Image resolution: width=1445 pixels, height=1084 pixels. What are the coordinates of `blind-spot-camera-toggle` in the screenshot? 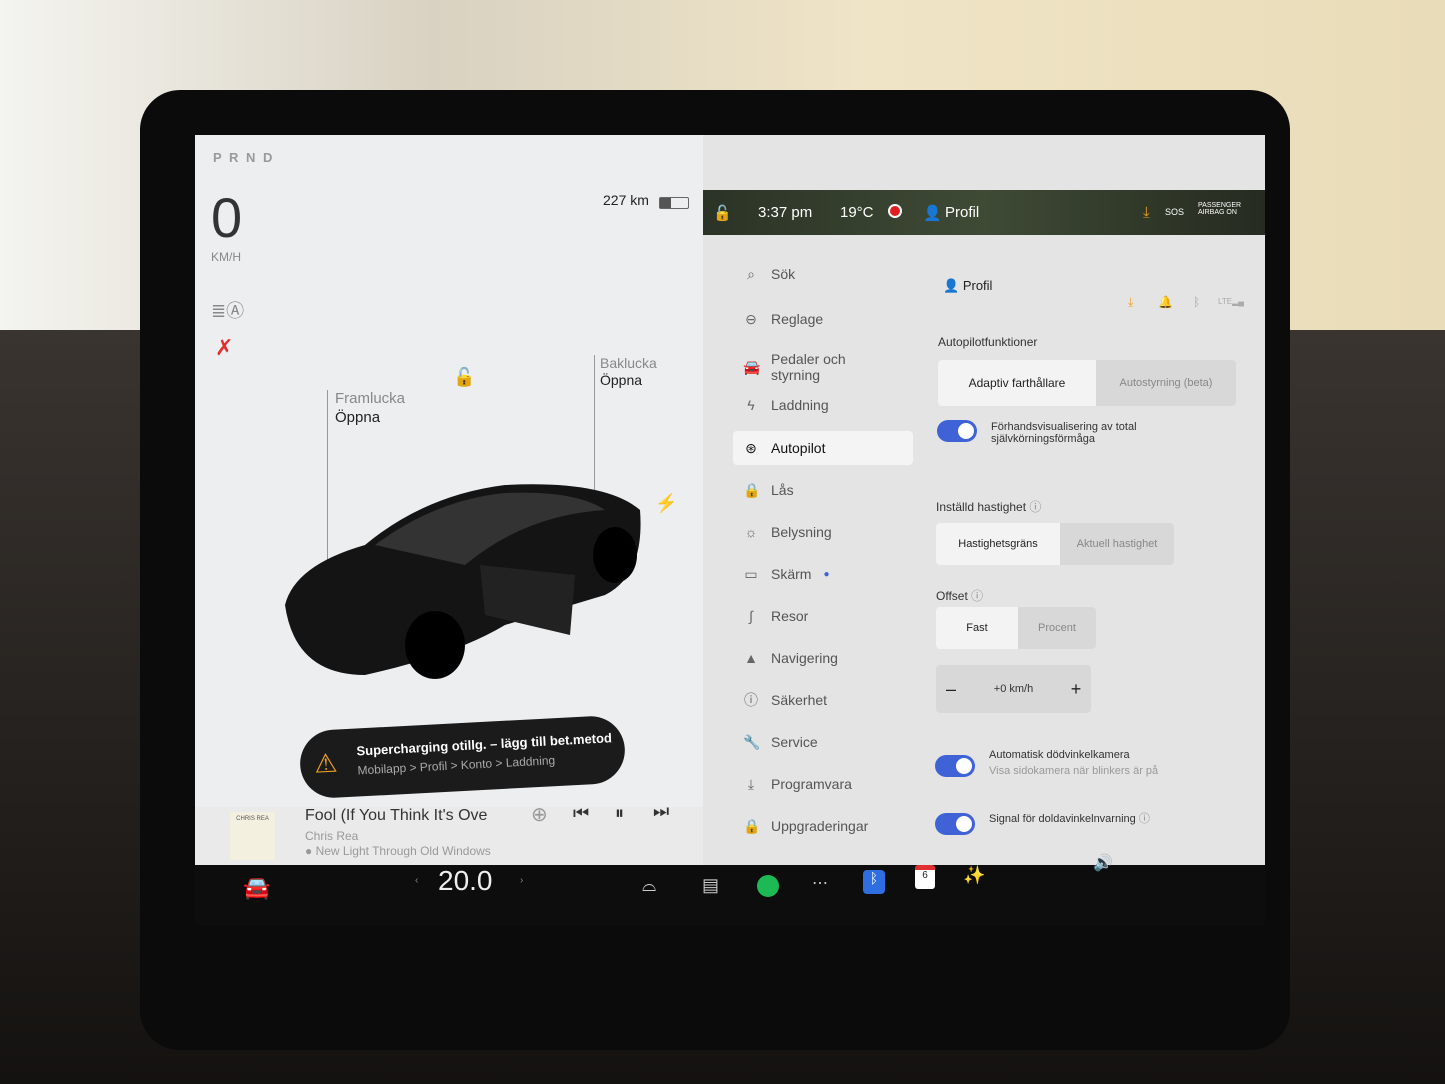 It's located at (955, 766).